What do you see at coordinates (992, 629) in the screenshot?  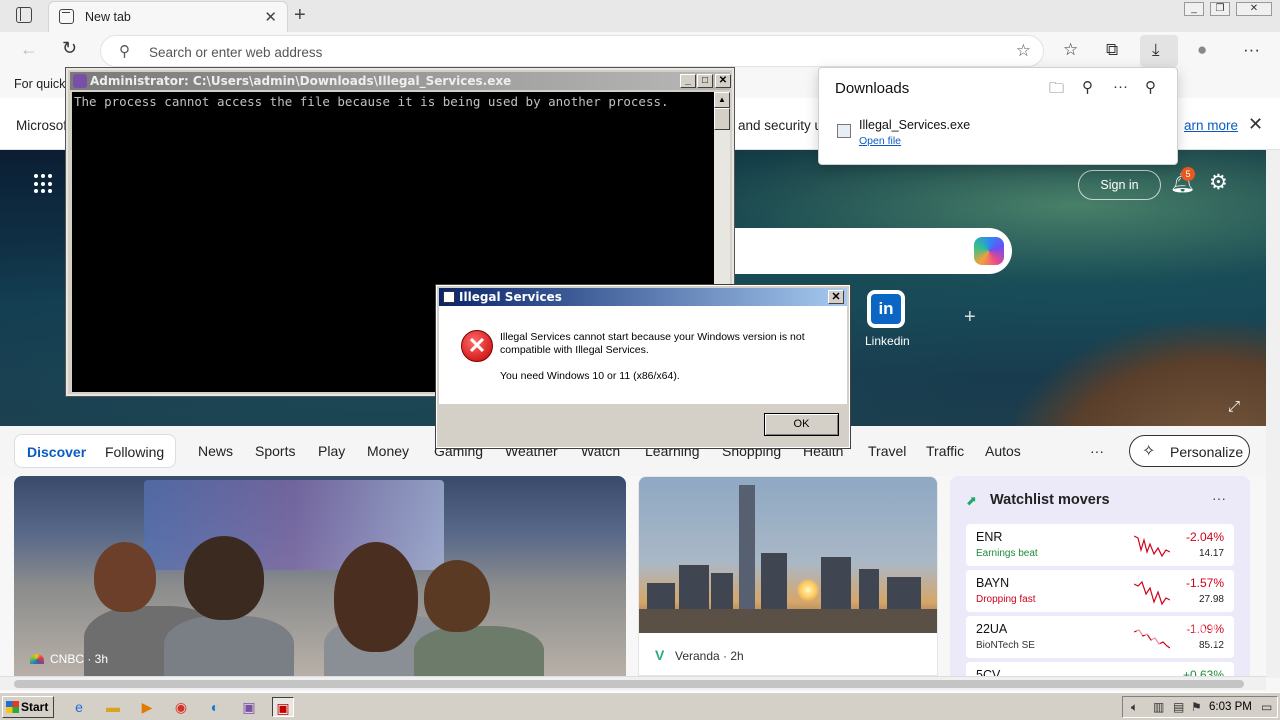 I see `stock-symbol: 22UA` at bounding box center [992, 629].